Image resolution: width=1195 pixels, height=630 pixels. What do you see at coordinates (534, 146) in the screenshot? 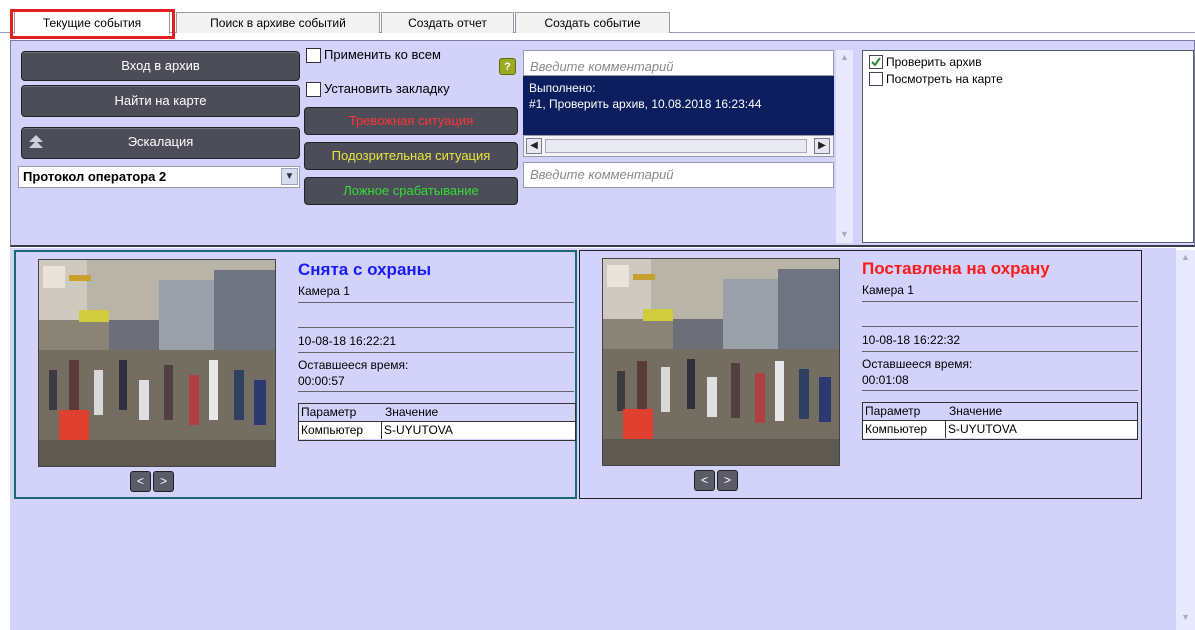
I see `scroll-left-icon: ◀` at bounding box center [534, 146].